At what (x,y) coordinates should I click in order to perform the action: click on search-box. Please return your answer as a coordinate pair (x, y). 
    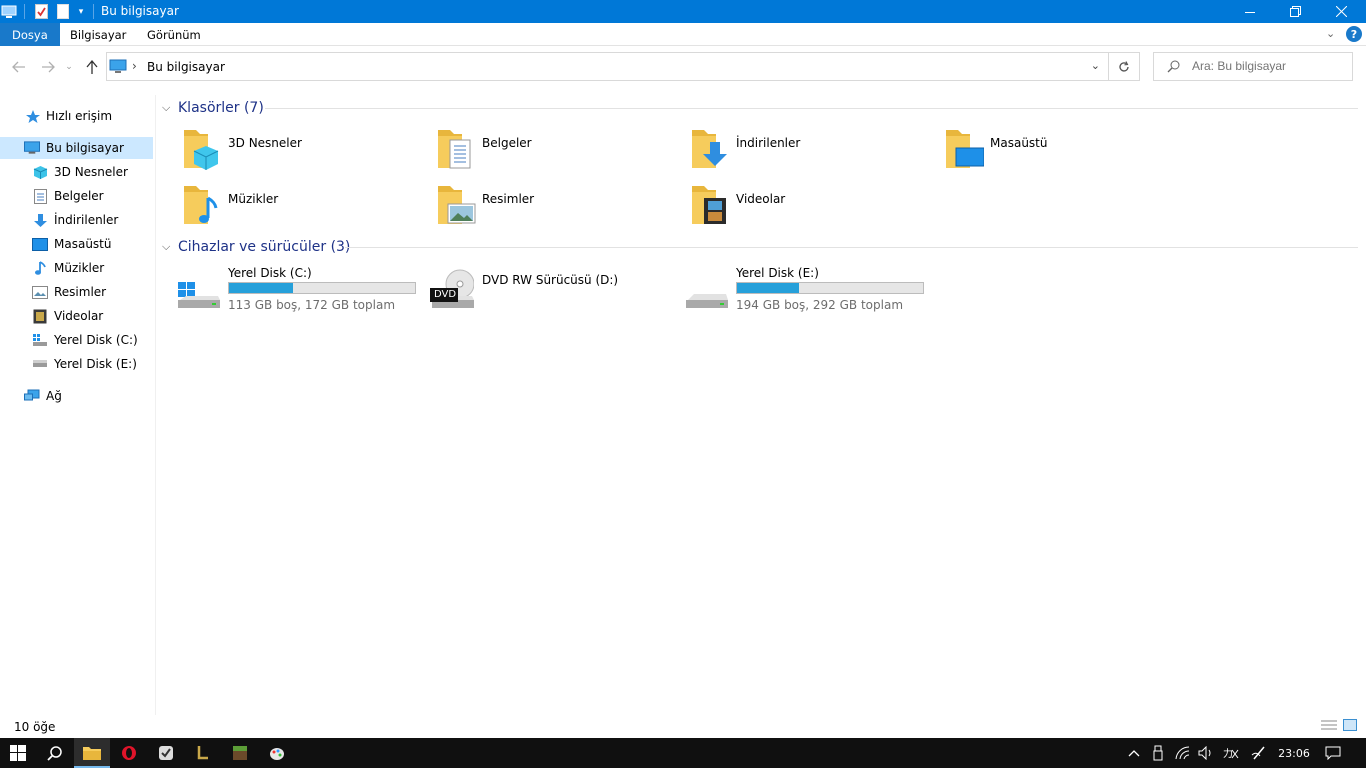
    Looking at the image, I should click on (1253, 66).